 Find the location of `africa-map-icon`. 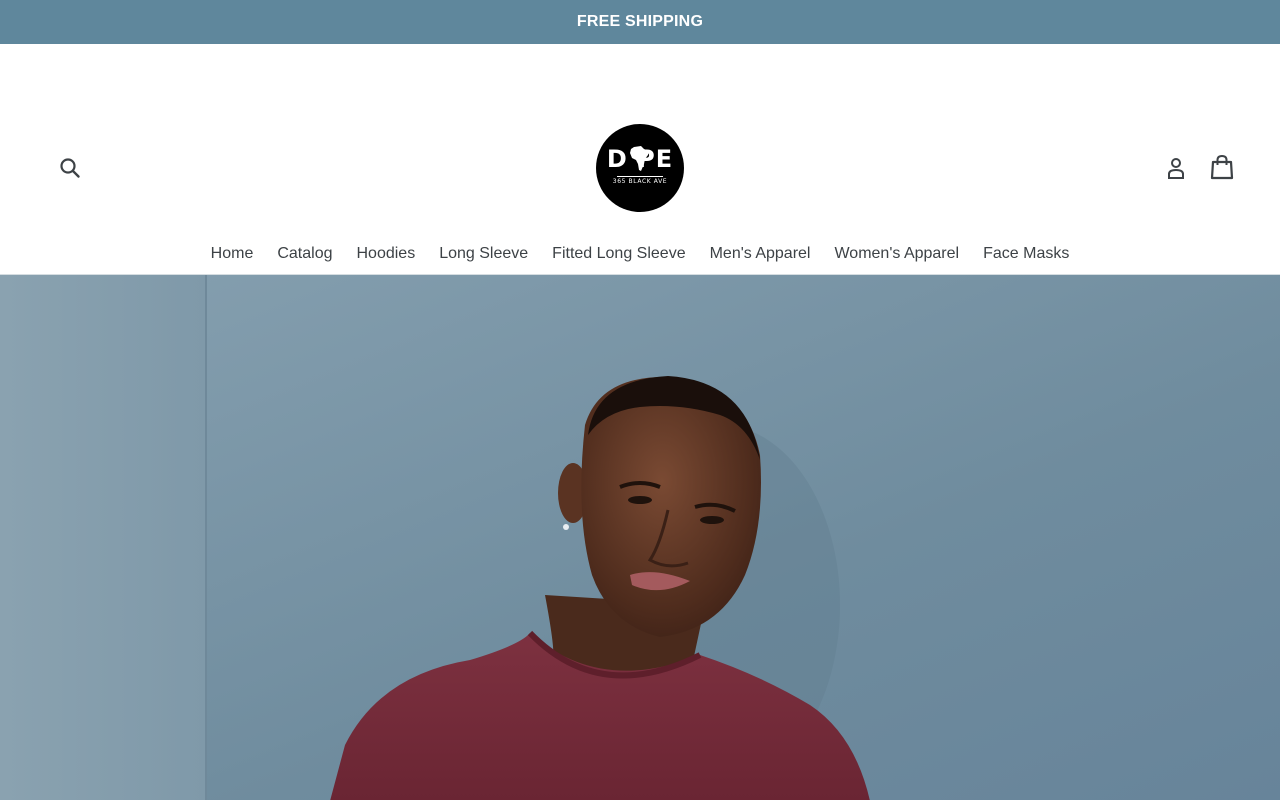

africa-map-icon is located at coordinates (639, 158).